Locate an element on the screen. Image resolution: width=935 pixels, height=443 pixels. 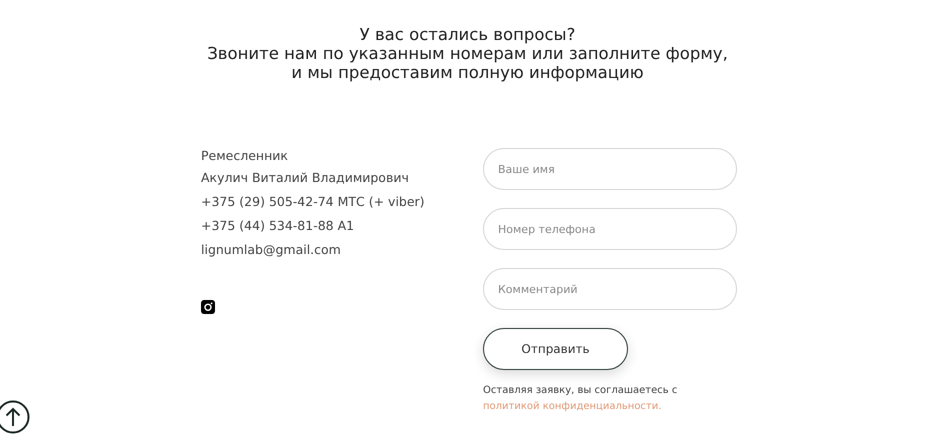
input-field: Ваше имя is located at coordinates (610, 169).